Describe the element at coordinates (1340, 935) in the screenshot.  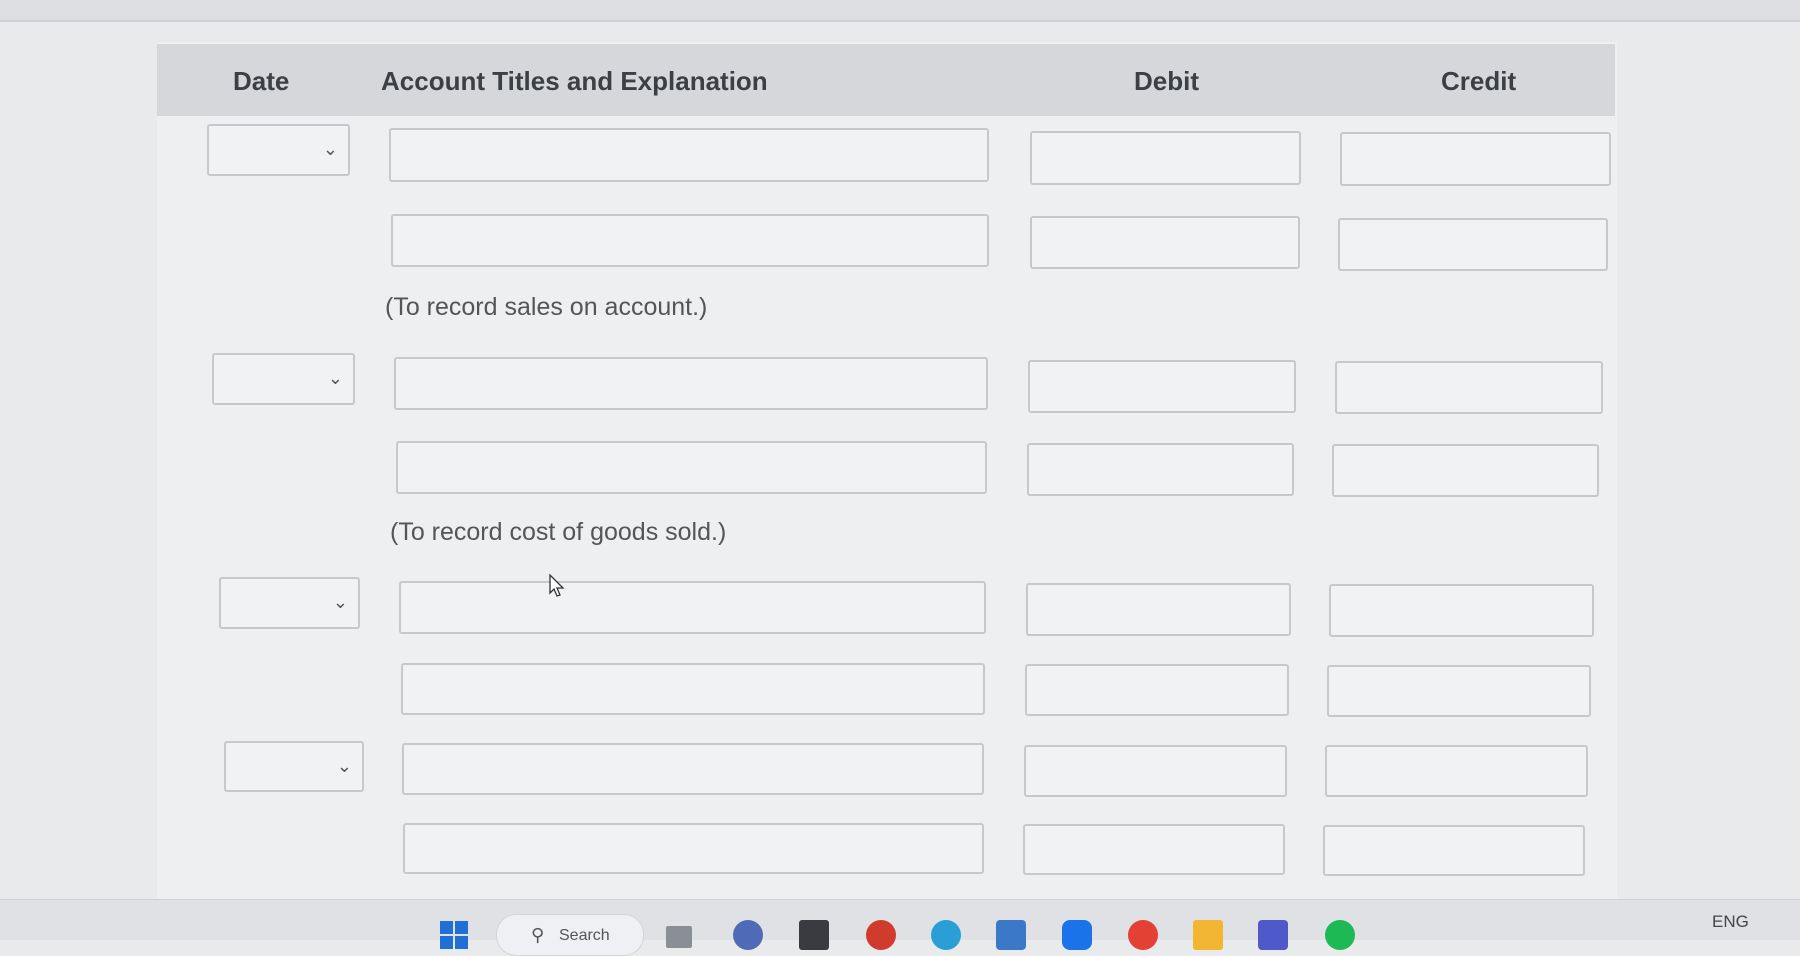
I see `spotify-icon` at that location.